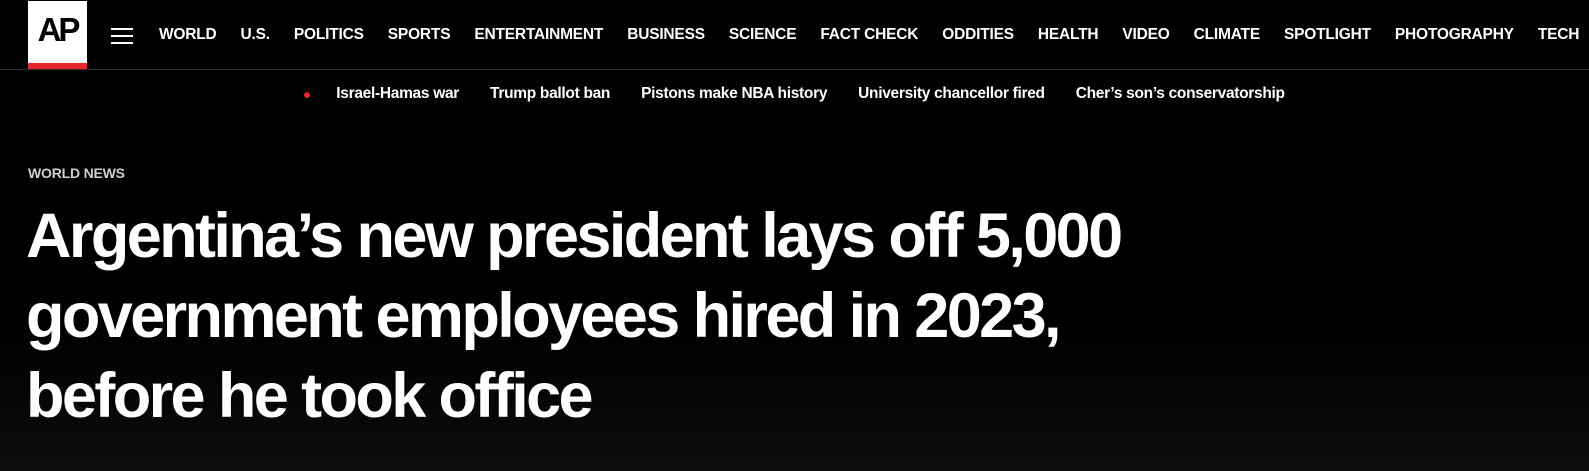  I want to click on logo-text: AP, so click(59, 29).